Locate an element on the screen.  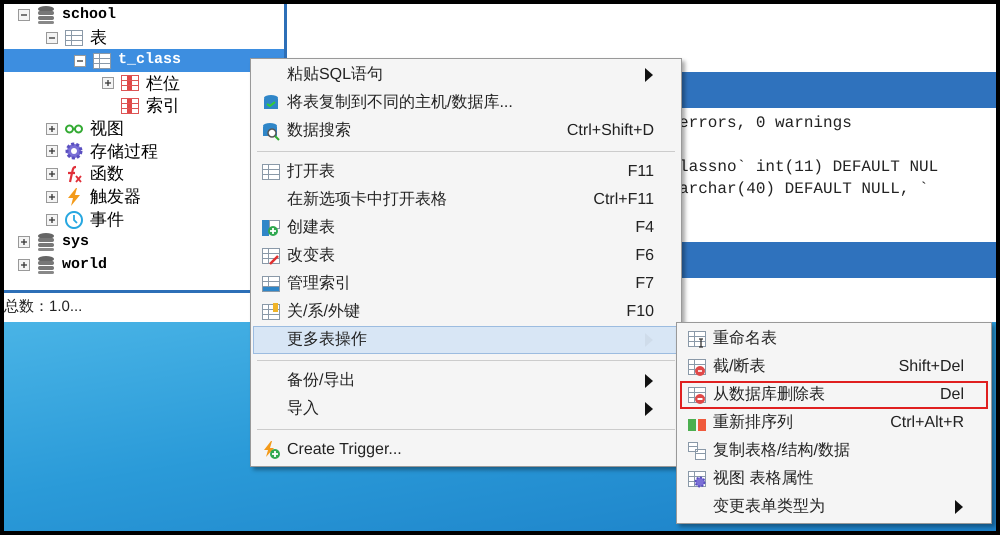
menu-item: 创建表 F4 is located at coordinates (466, 228).